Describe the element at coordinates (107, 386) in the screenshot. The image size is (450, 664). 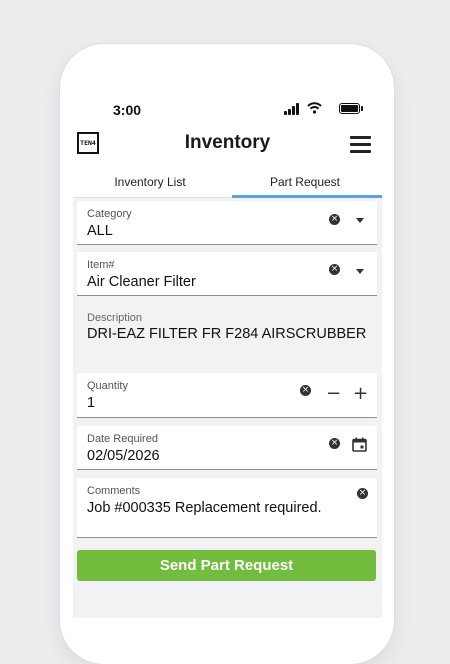
I see `quantity-label: Quantity` at that location.